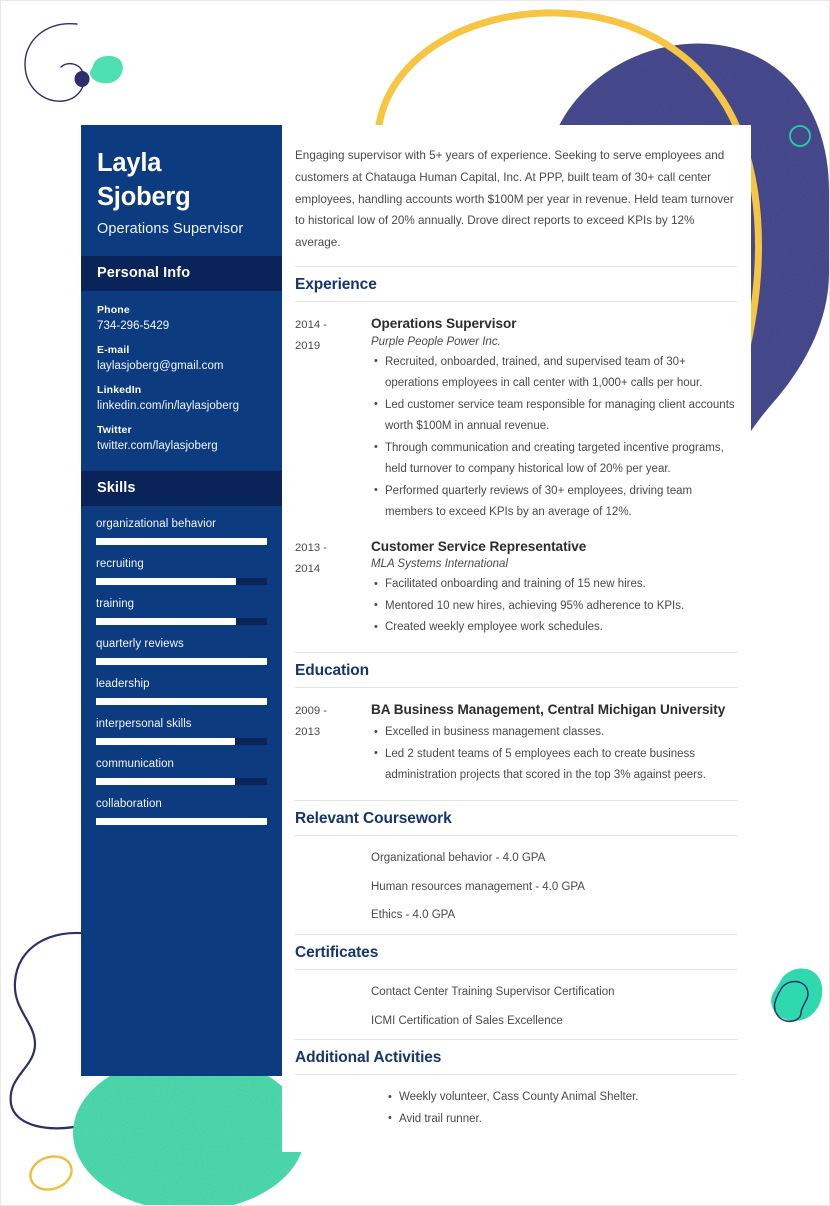  What do you see at coordinates (181, 406) in the screenshot?
I see `contact-value-linkedin: linkedin.com/in/laylasjoberg` at bounding box center [181, 406].